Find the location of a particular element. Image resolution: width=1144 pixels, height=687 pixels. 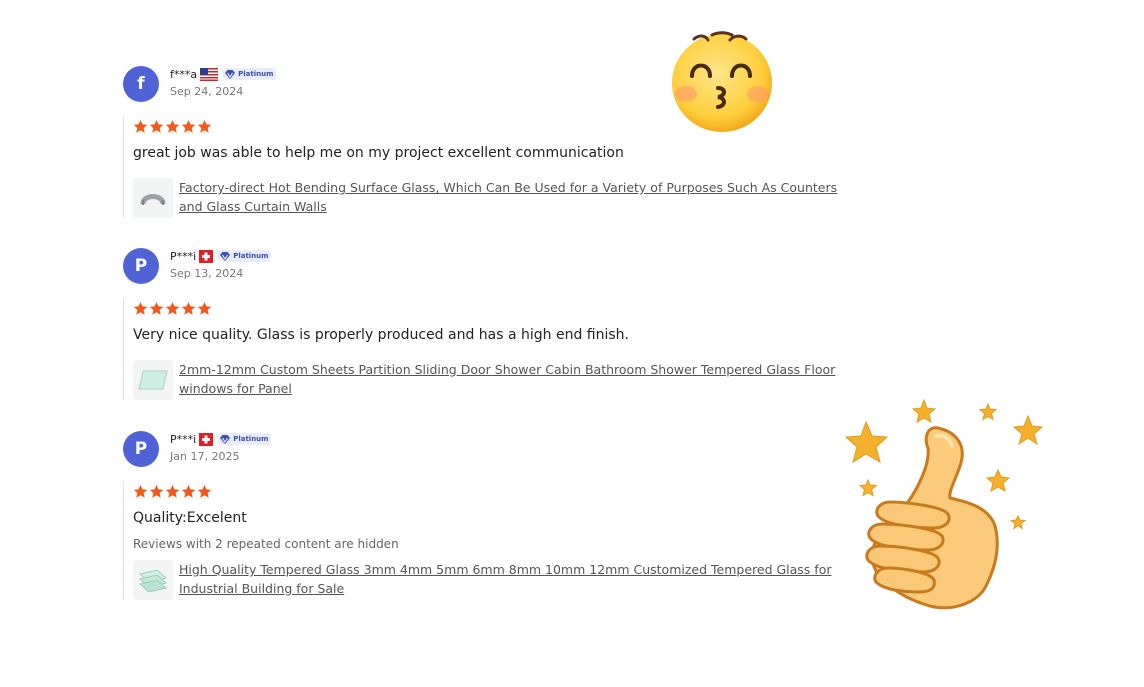

reviewer-name: f***a is located at coordinates (184, 74).